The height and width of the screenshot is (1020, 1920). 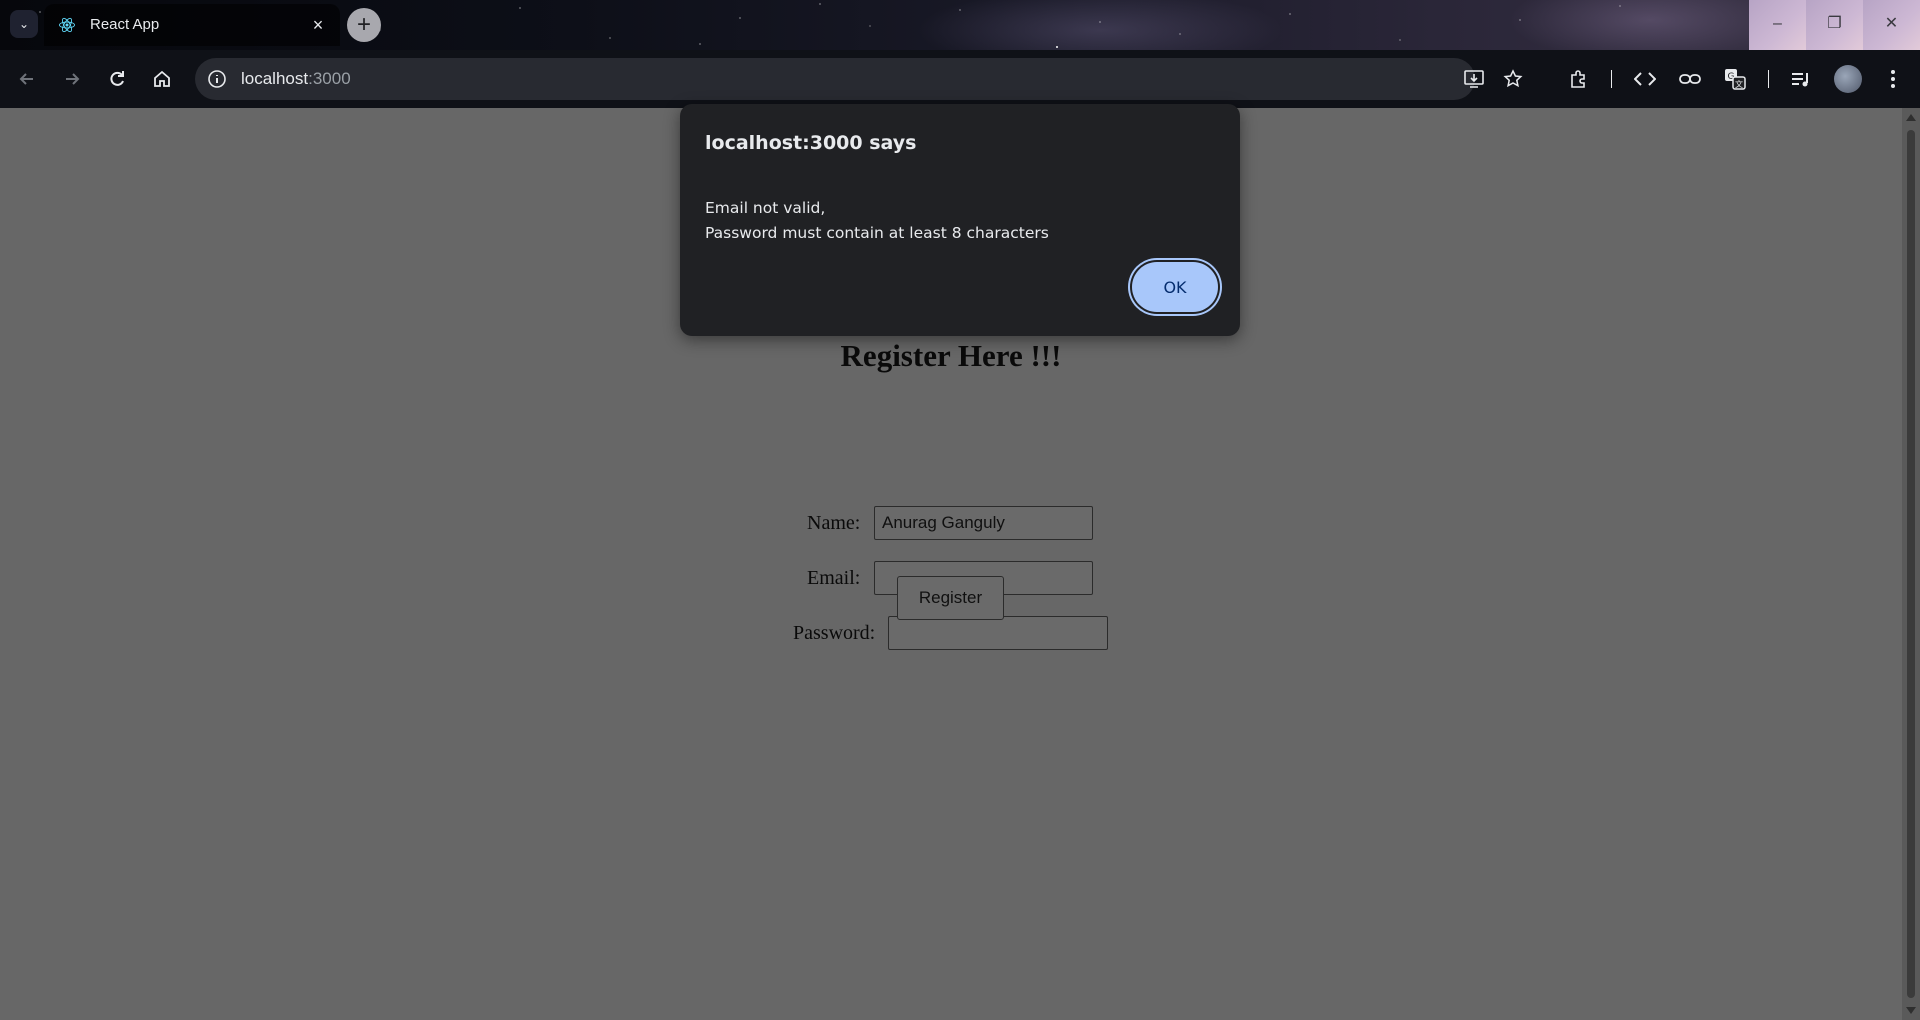 What do you see at coordinates (217, 79) in the screenshot?
I see `site-info-icon` at bounding box center [217, 79].